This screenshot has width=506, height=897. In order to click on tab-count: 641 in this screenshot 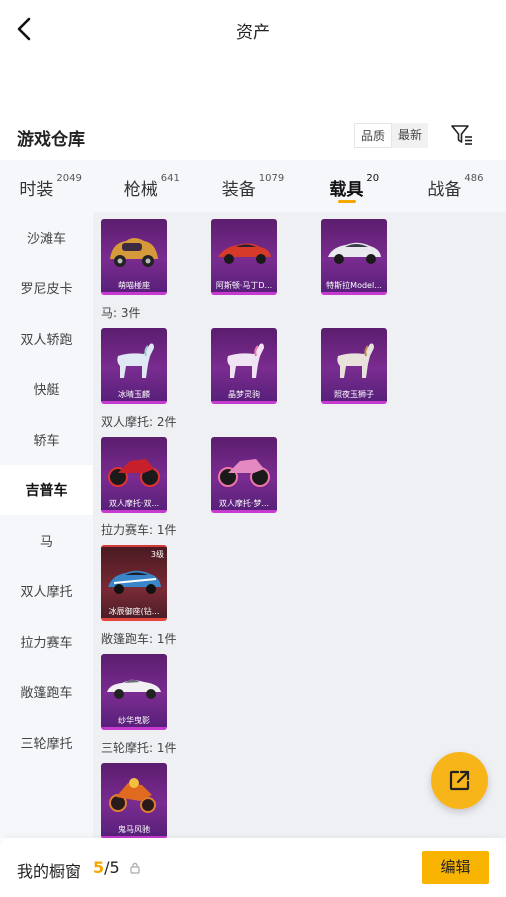, I will do `click(170, 178)`.